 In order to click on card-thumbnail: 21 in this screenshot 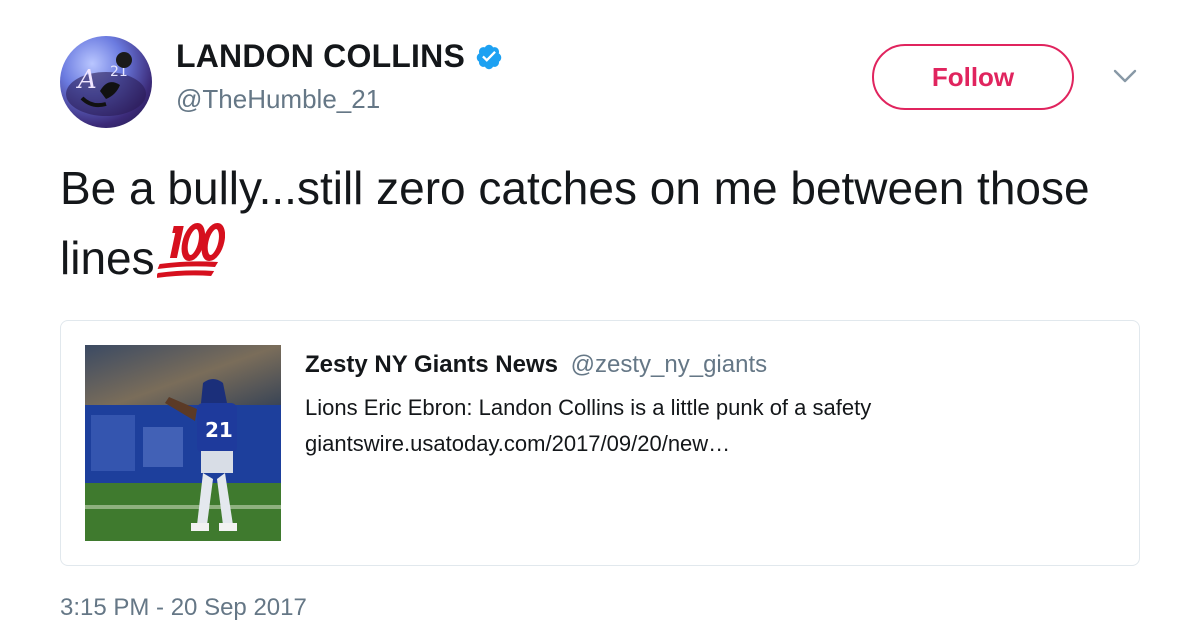, I will do `click(183, 443)`.